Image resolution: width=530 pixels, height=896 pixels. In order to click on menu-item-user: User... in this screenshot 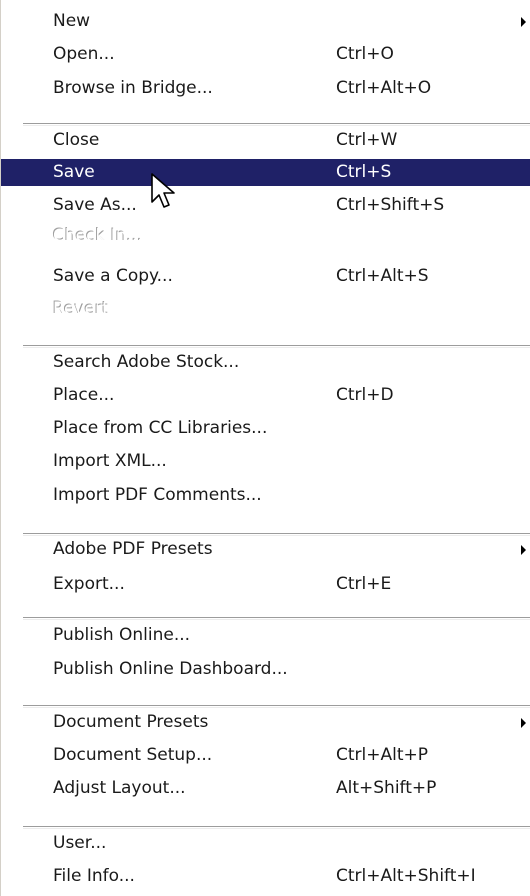, I will do `click(265, 843)`.